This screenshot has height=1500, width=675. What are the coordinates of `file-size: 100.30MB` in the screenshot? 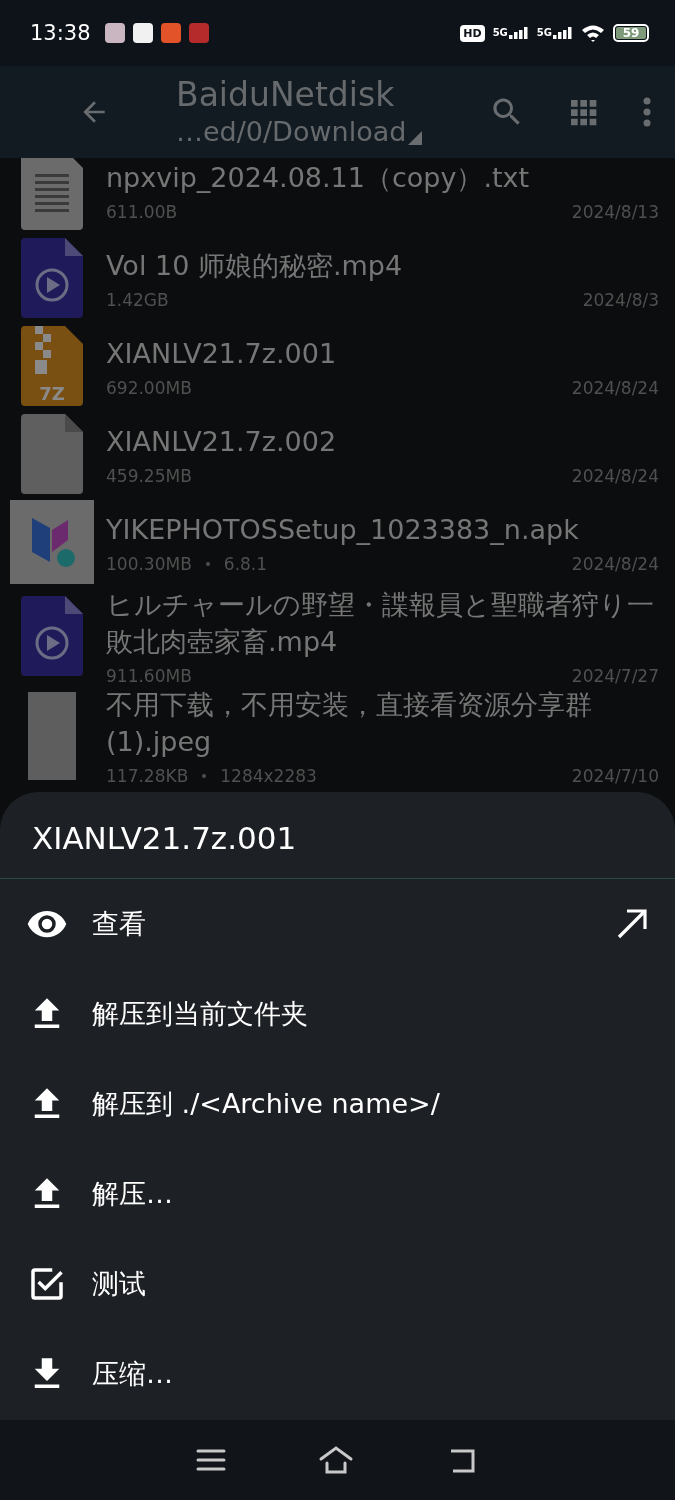 It's located at (149, 563).